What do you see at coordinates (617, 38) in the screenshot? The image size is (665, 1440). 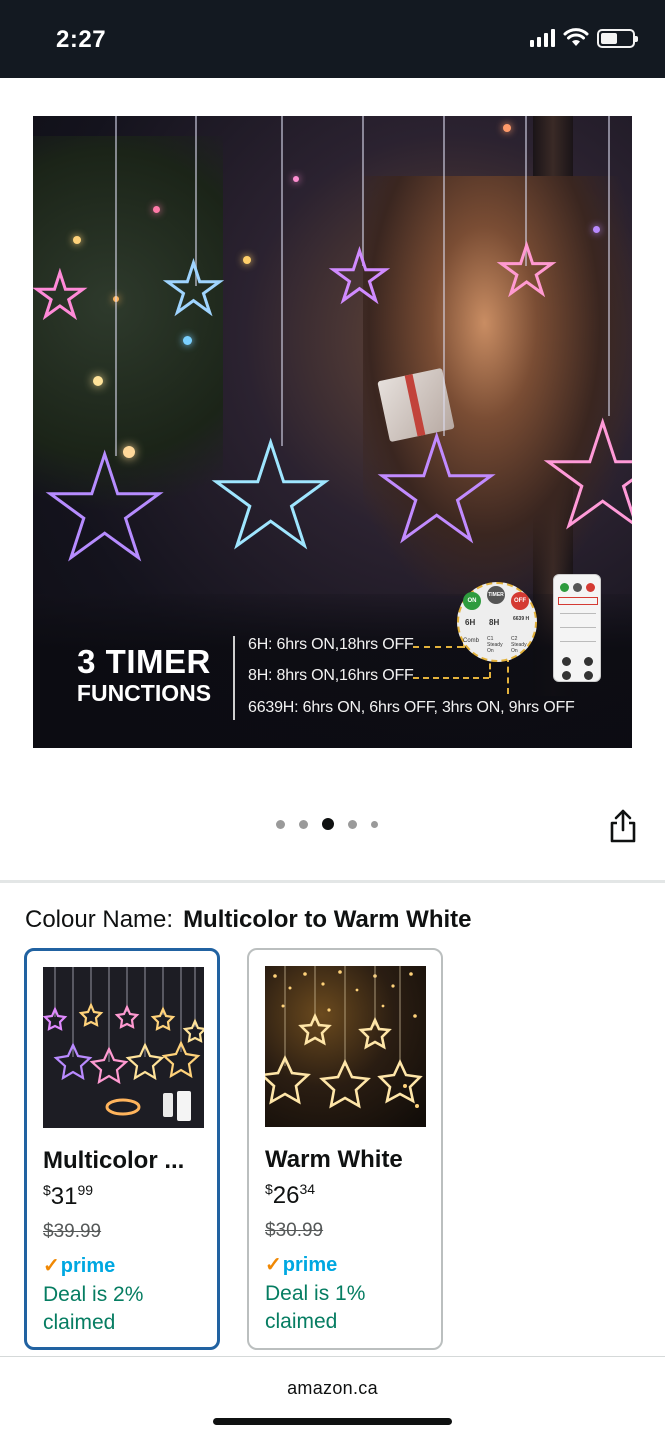 I see `battery-icon` at bounding box center [617, 38].